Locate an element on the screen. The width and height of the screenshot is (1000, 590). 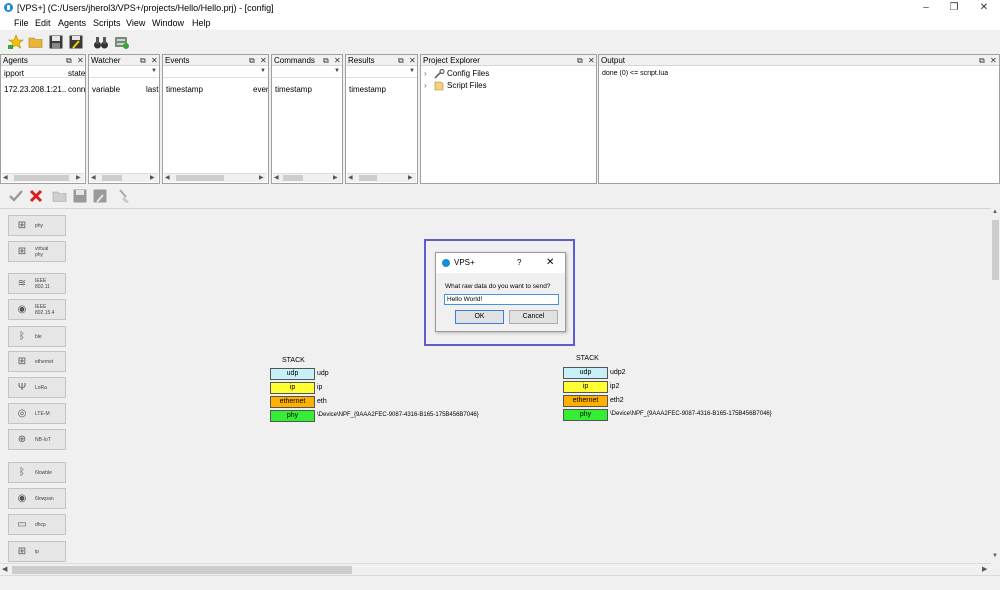
tree-item-config-files: › Config Files is located at coordinates (504, 74).